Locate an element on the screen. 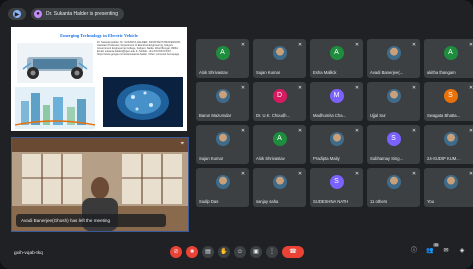  more-options-icon: ⋮ is located at coordinates (272, 252).